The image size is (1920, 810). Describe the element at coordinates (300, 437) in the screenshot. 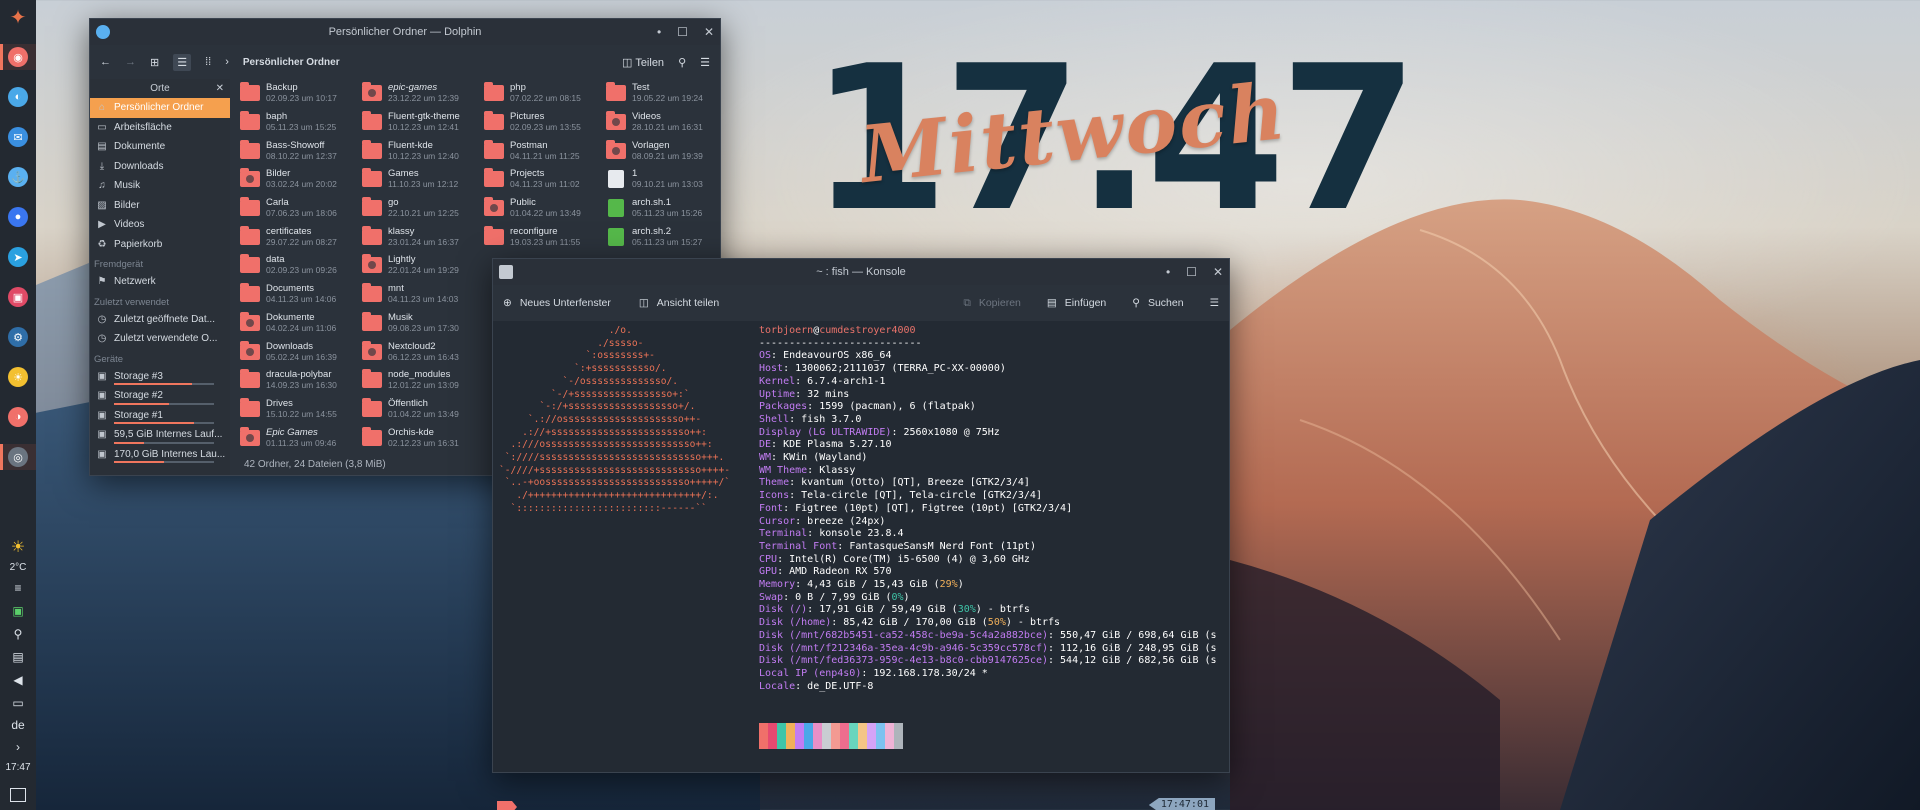

I see `file-item: Epic Games 01.11.23 um 09:46` at that location.